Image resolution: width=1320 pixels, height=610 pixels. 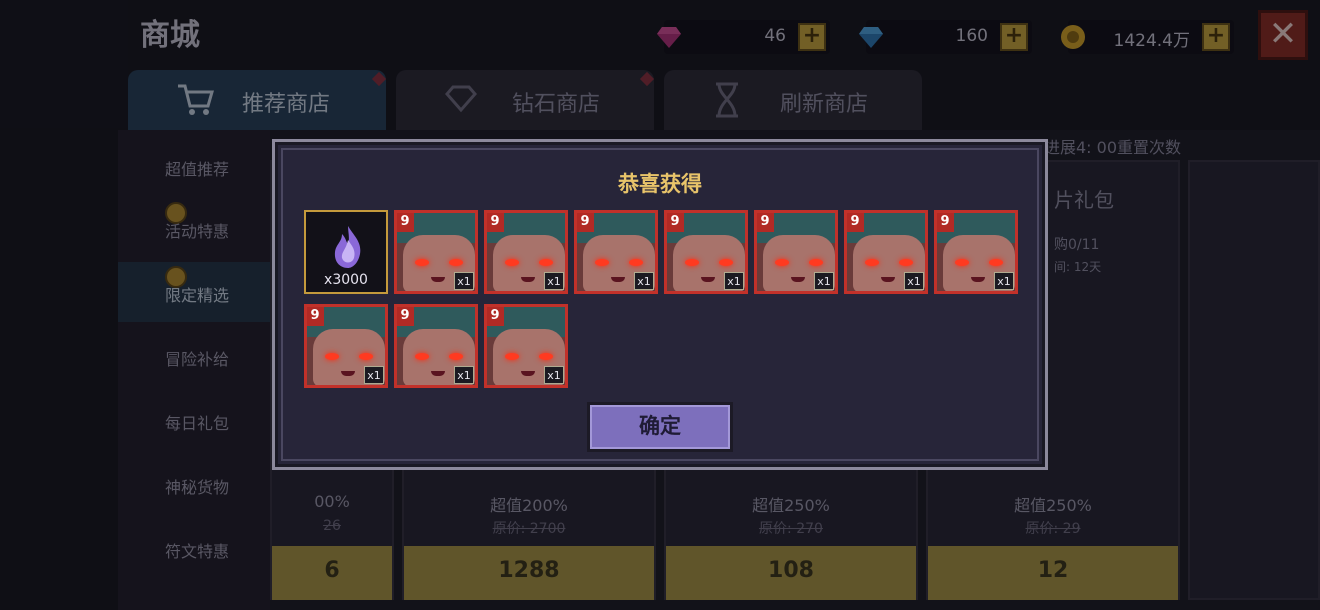 I want to click on item-quantity: x3000, so click(x=346, y=280).